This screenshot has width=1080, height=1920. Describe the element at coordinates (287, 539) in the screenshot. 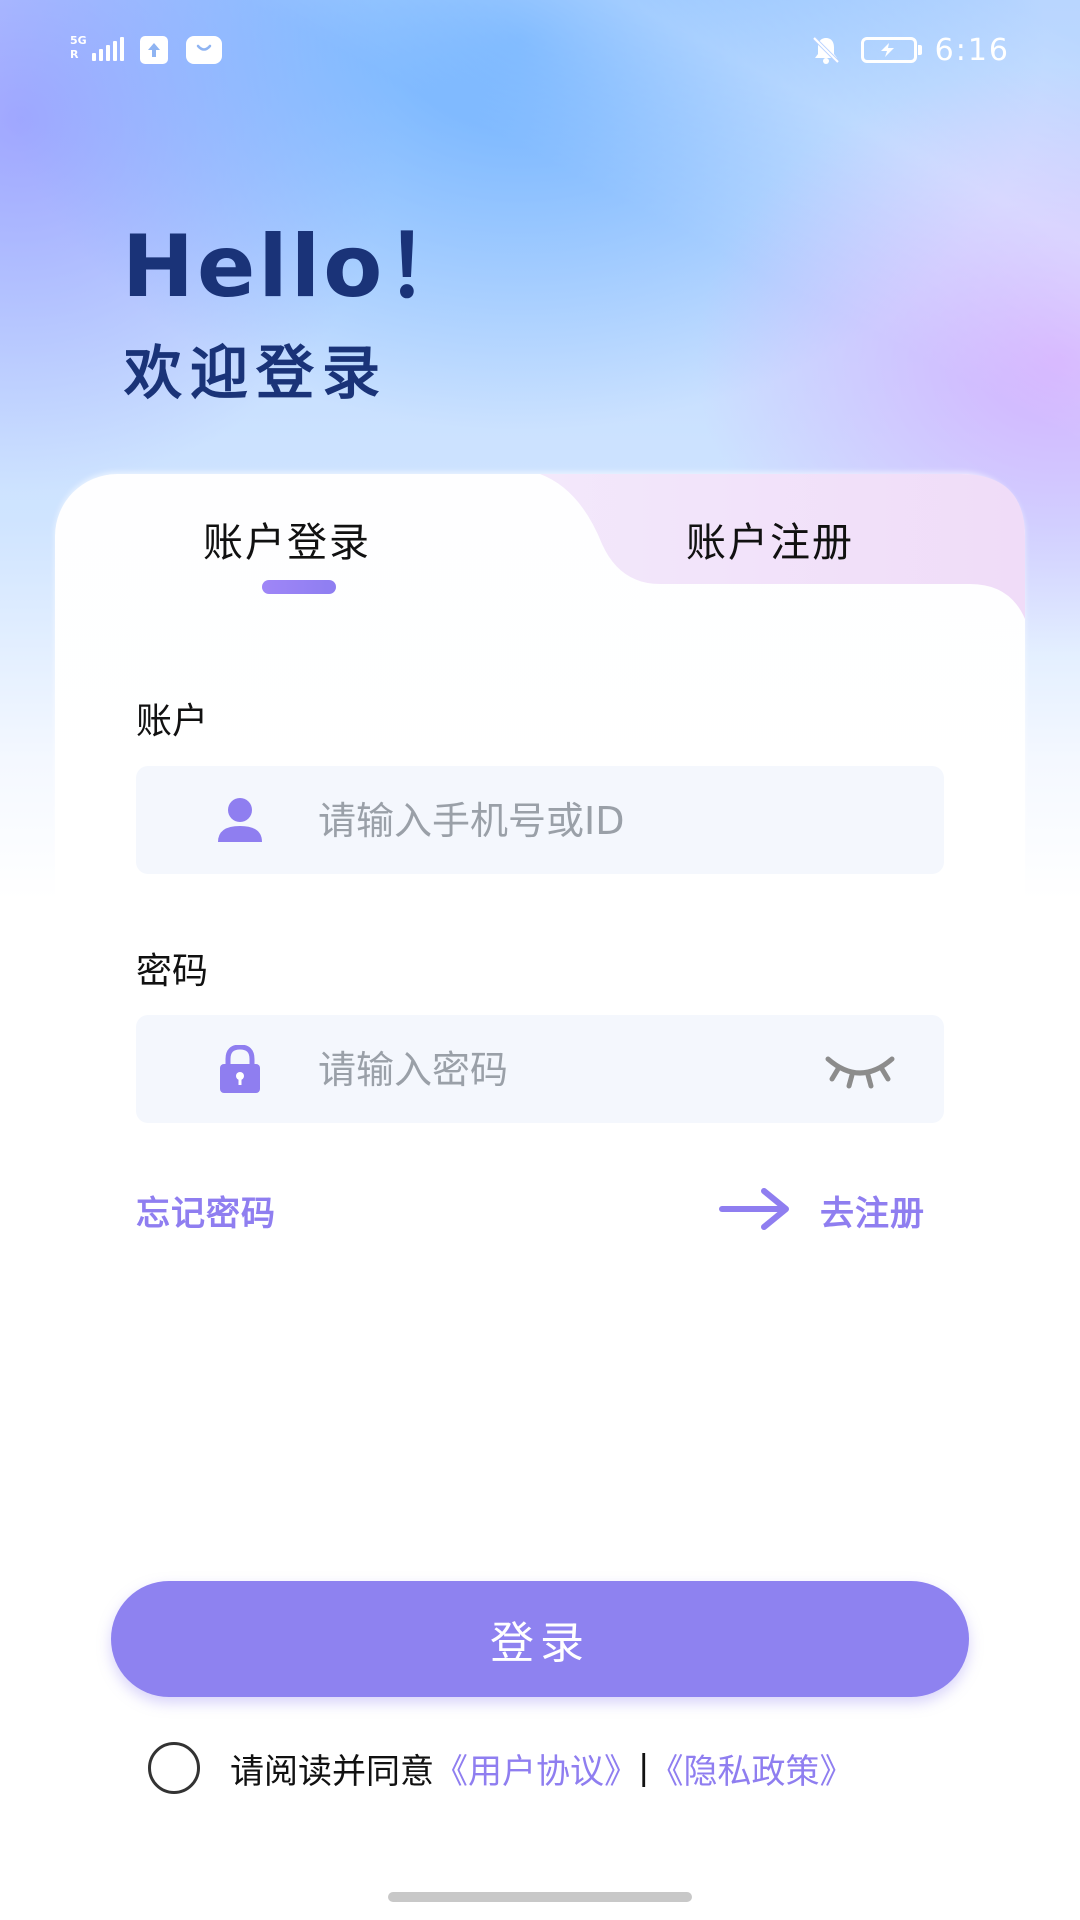

I see `tab-account-login: 账户登录` at that location.